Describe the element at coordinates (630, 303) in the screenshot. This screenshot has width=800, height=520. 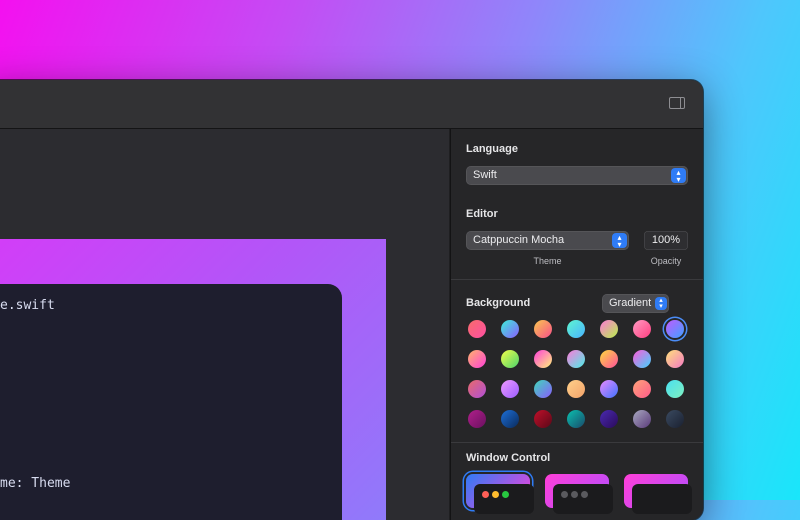
I see `background-mode-value: Gradient` at that location.